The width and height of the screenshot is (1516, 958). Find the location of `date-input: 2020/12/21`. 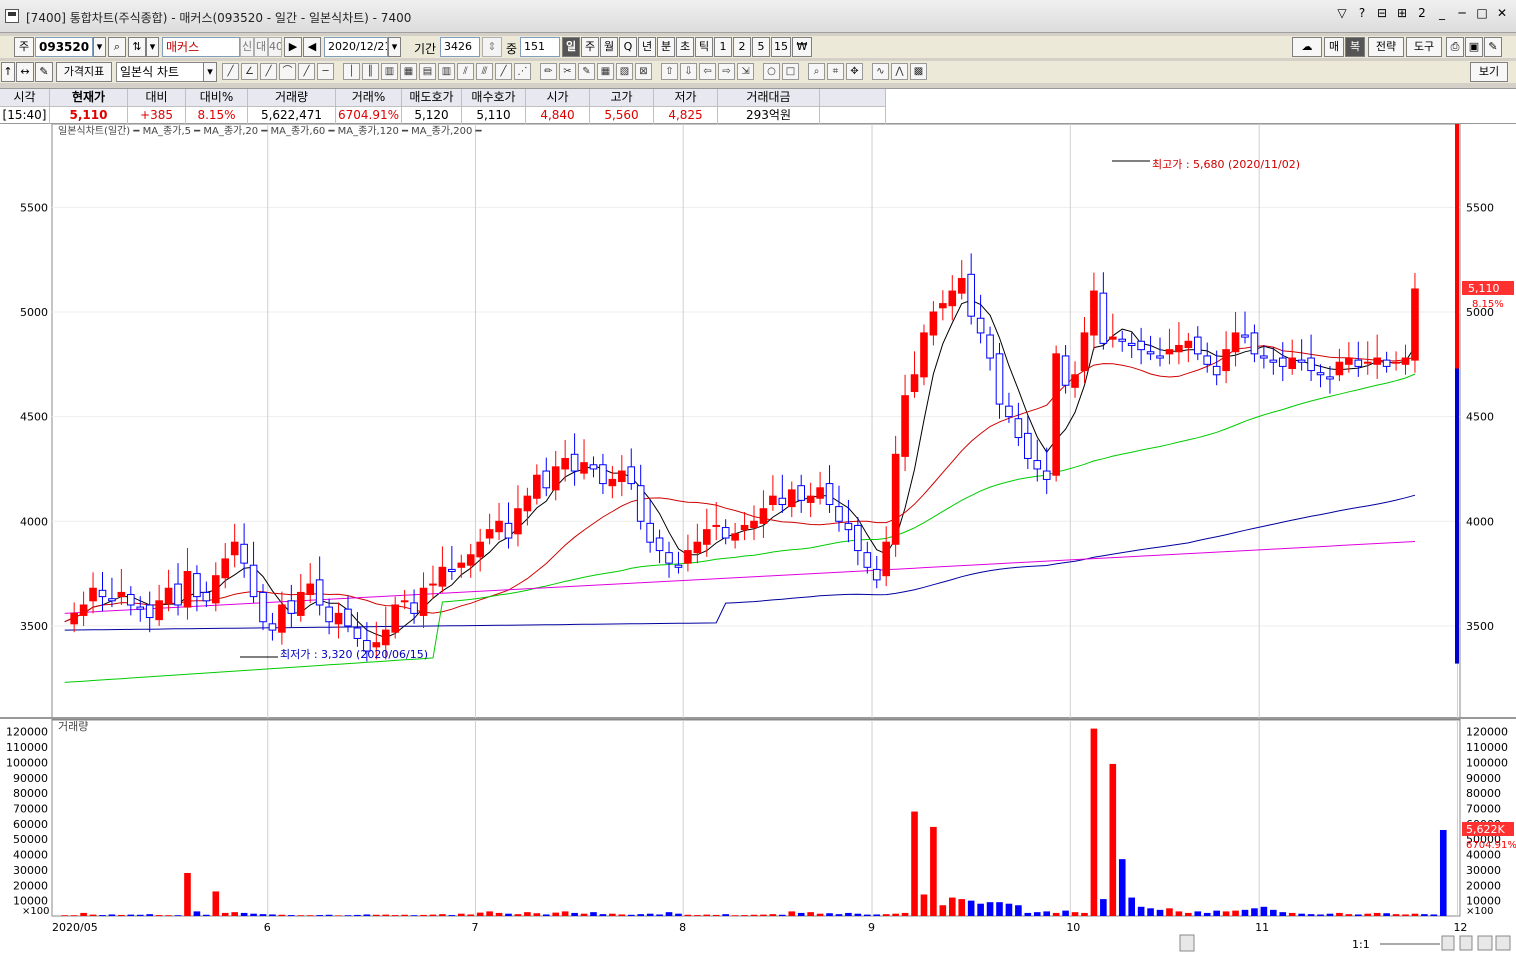

date-input: 2020/12/21 is located at coordinates (356, 47).